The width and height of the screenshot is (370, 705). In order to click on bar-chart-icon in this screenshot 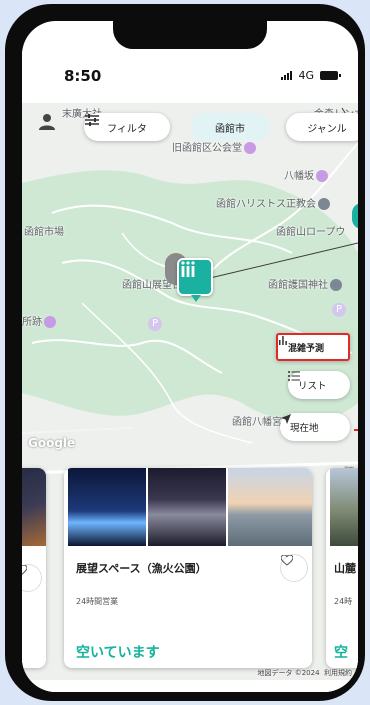, I will do `click(283, 340)`.